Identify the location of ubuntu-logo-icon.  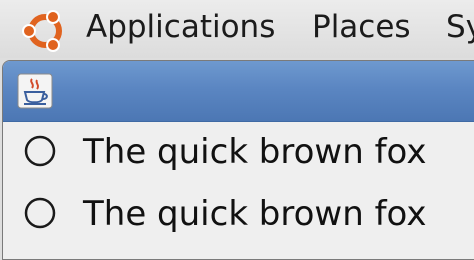
(45, 31).